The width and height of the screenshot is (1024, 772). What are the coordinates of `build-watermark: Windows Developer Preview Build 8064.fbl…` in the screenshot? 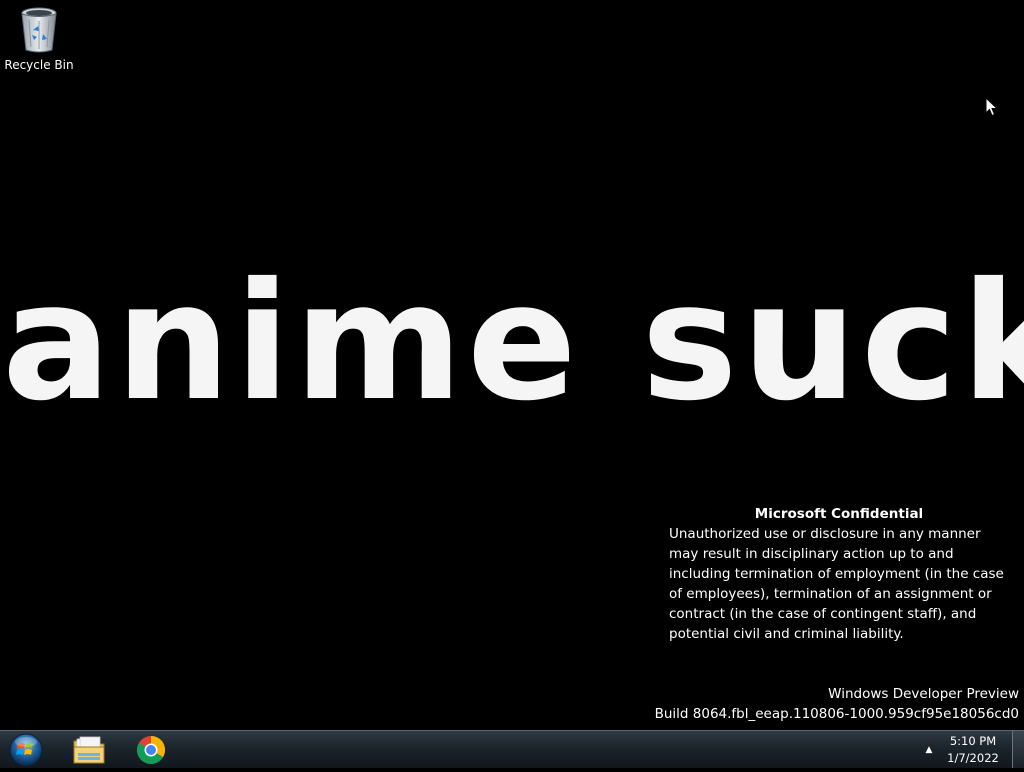 It's located at (837, 704).